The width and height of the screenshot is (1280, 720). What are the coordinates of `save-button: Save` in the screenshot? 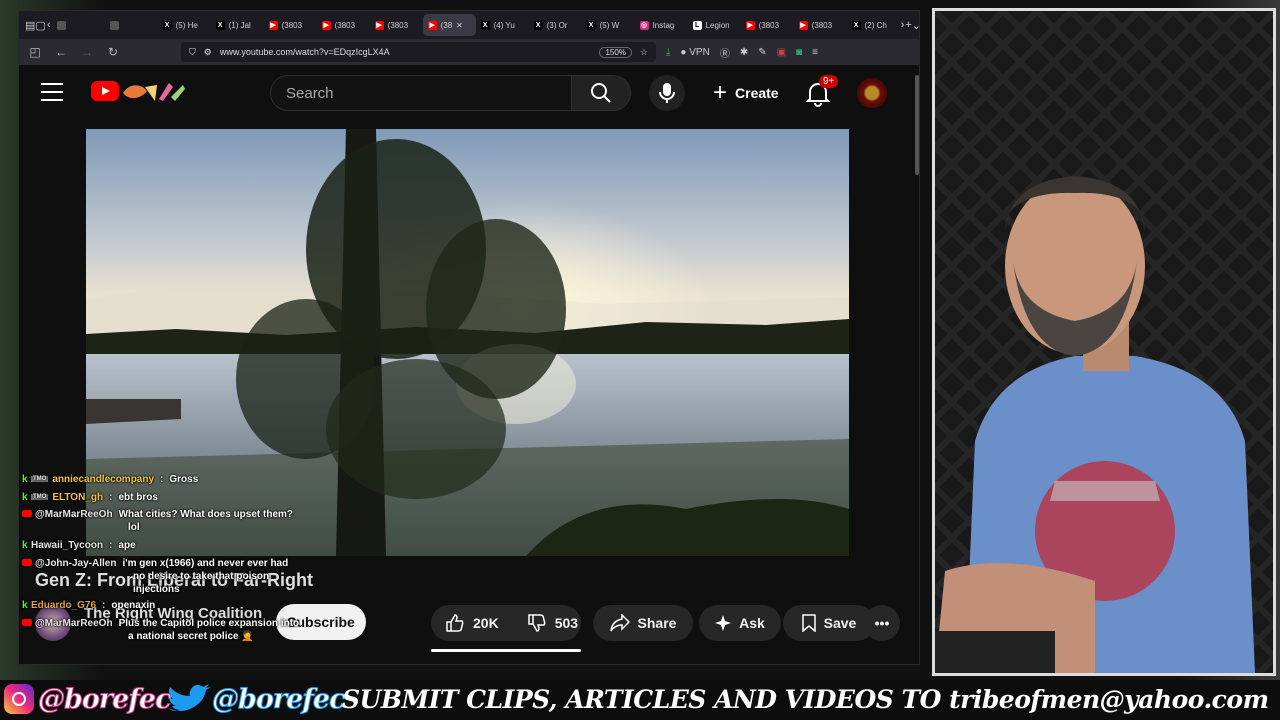 It's located at (829, 623).